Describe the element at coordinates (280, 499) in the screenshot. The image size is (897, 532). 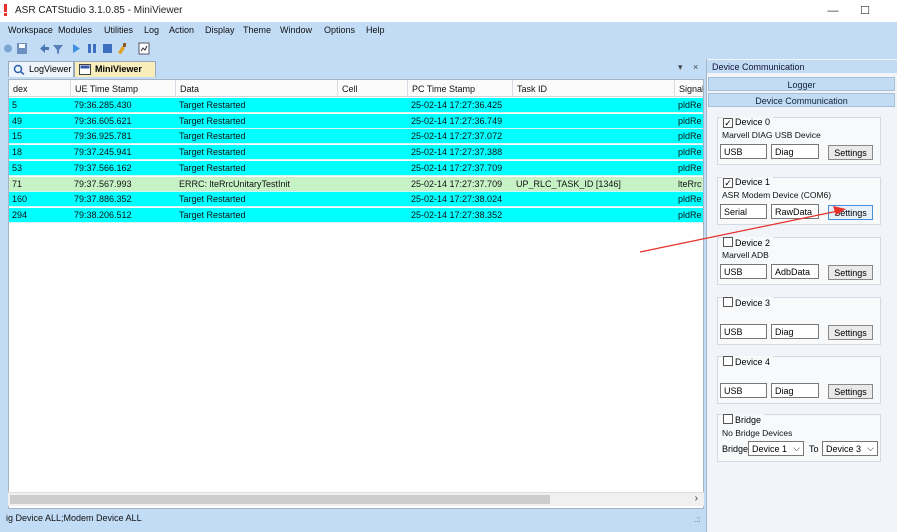
I see `scrollbar-thumb` at that location.